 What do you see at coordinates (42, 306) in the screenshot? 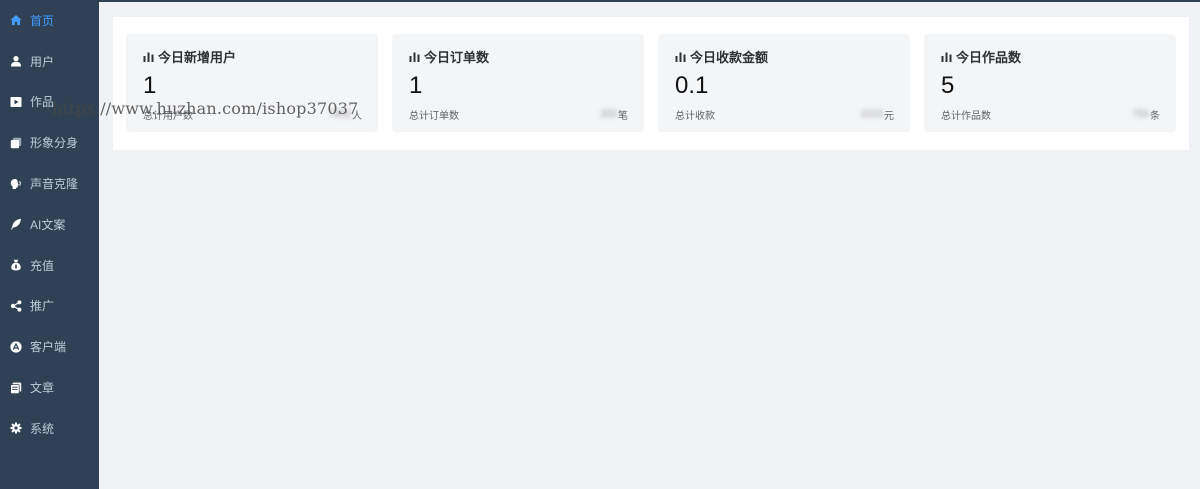
I see `sidebar-item-label: 推广` at bounding box center [42, 306].